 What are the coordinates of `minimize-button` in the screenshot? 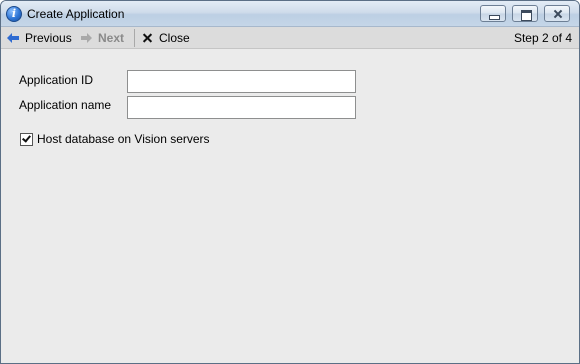 It's located at (493, 13).